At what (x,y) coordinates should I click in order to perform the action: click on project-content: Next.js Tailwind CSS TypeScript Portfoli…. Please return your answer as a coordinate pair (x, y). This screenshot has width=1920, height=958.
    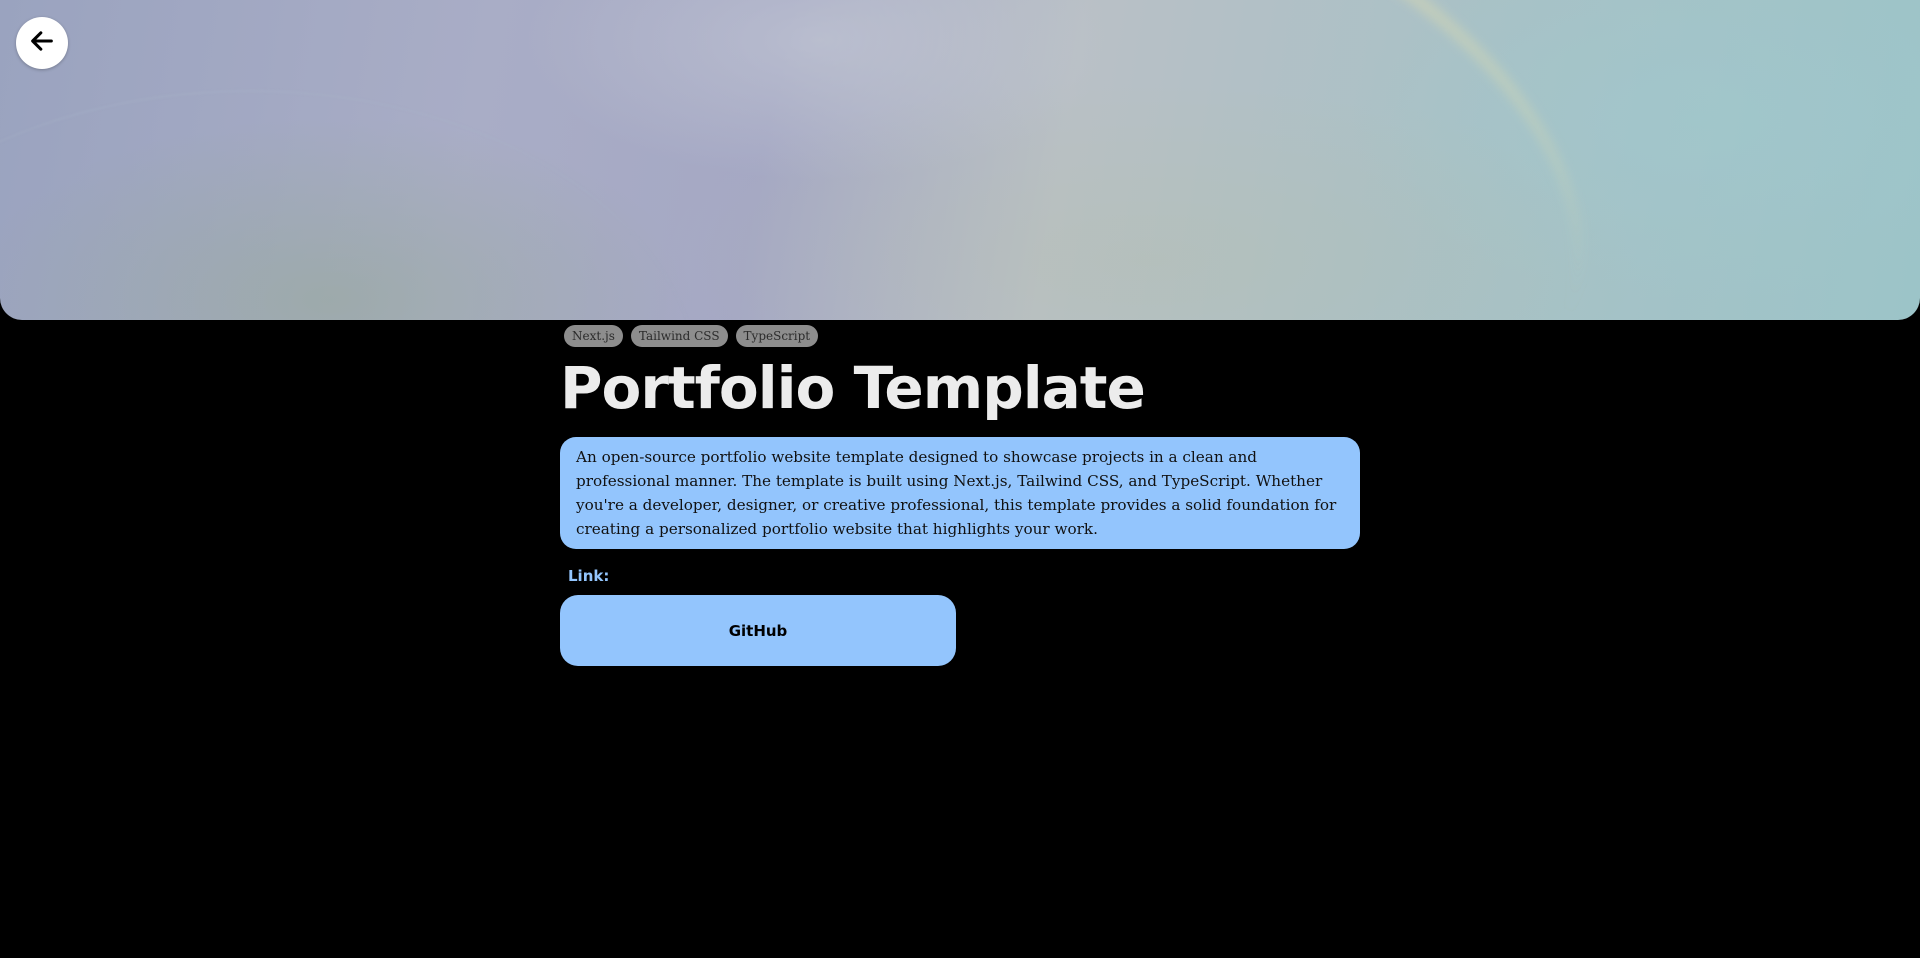
    Looking at the image, I should click on (960, 495).